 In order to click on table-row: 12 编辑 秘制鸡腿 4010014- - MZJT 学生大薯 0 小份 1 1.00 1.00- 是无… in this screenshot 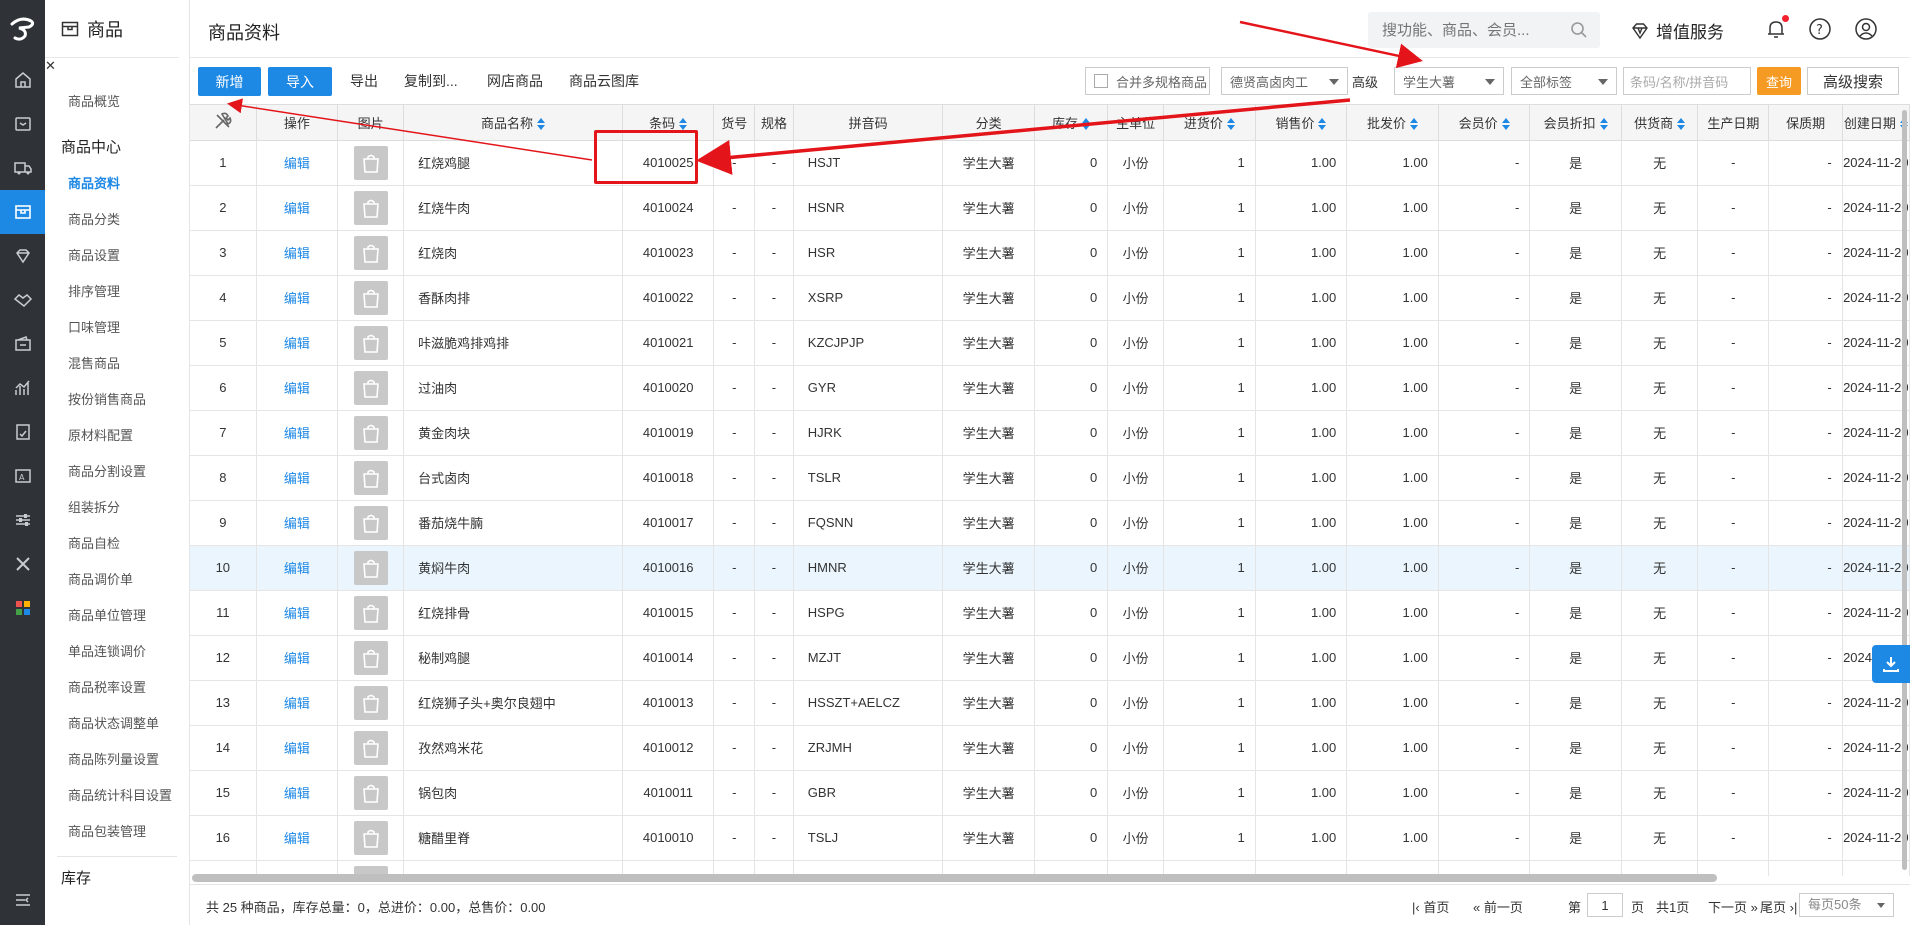, I will do `click(1050, 658)`.